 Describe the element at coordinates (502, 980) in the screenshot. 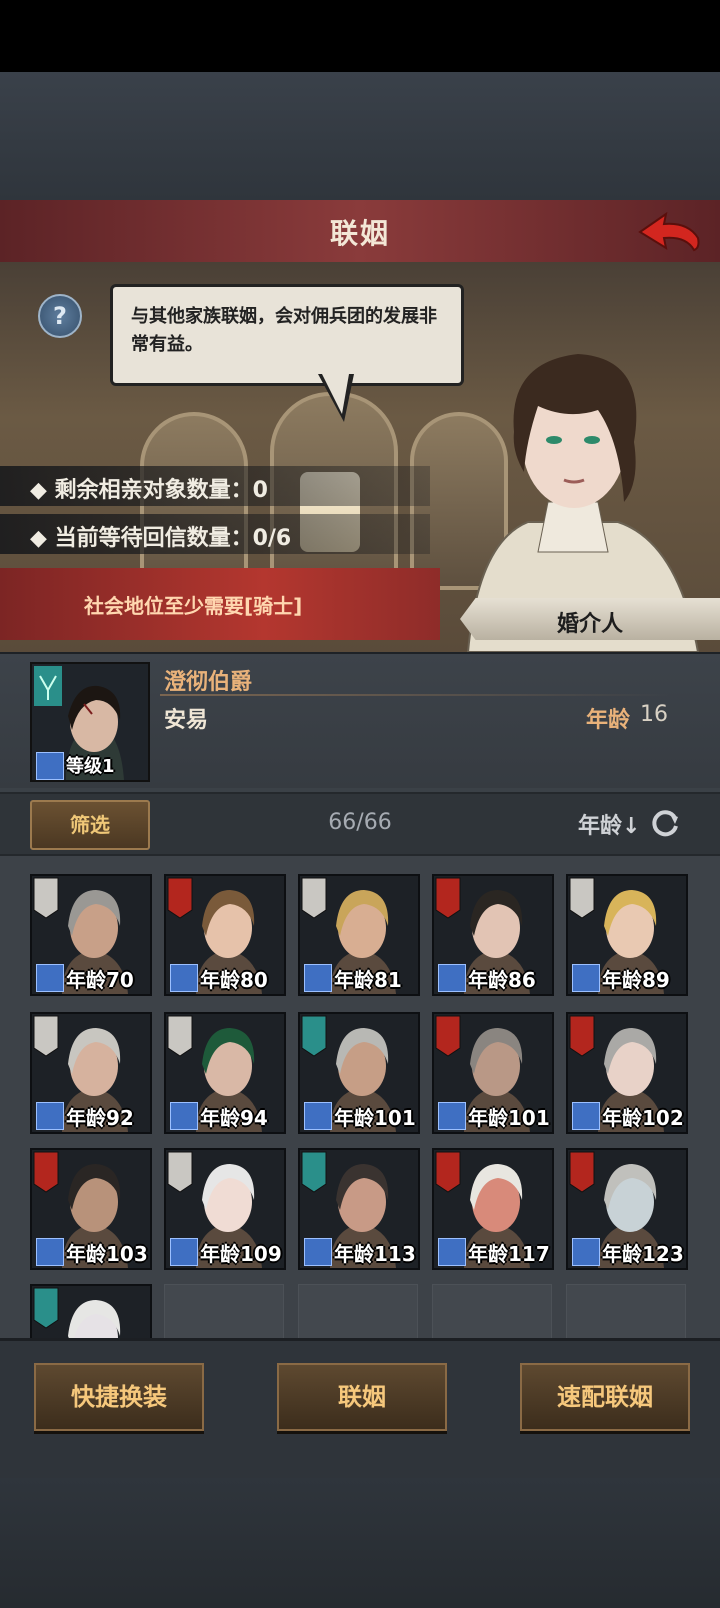

I see `candidate-age: 年龄86` at that location.